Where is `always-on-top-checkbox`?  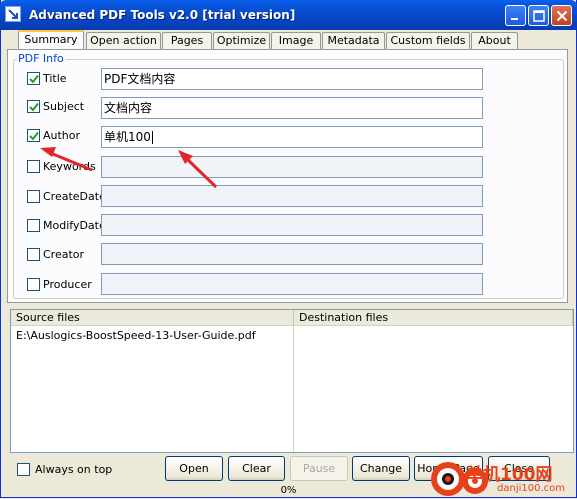
always-on-top-checkbox is located at coordinates (23, 469).